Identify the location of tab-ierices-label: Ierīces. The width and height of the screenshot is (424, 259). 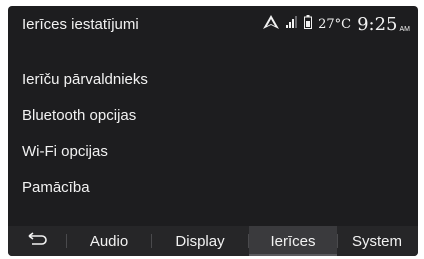
(293, 241).